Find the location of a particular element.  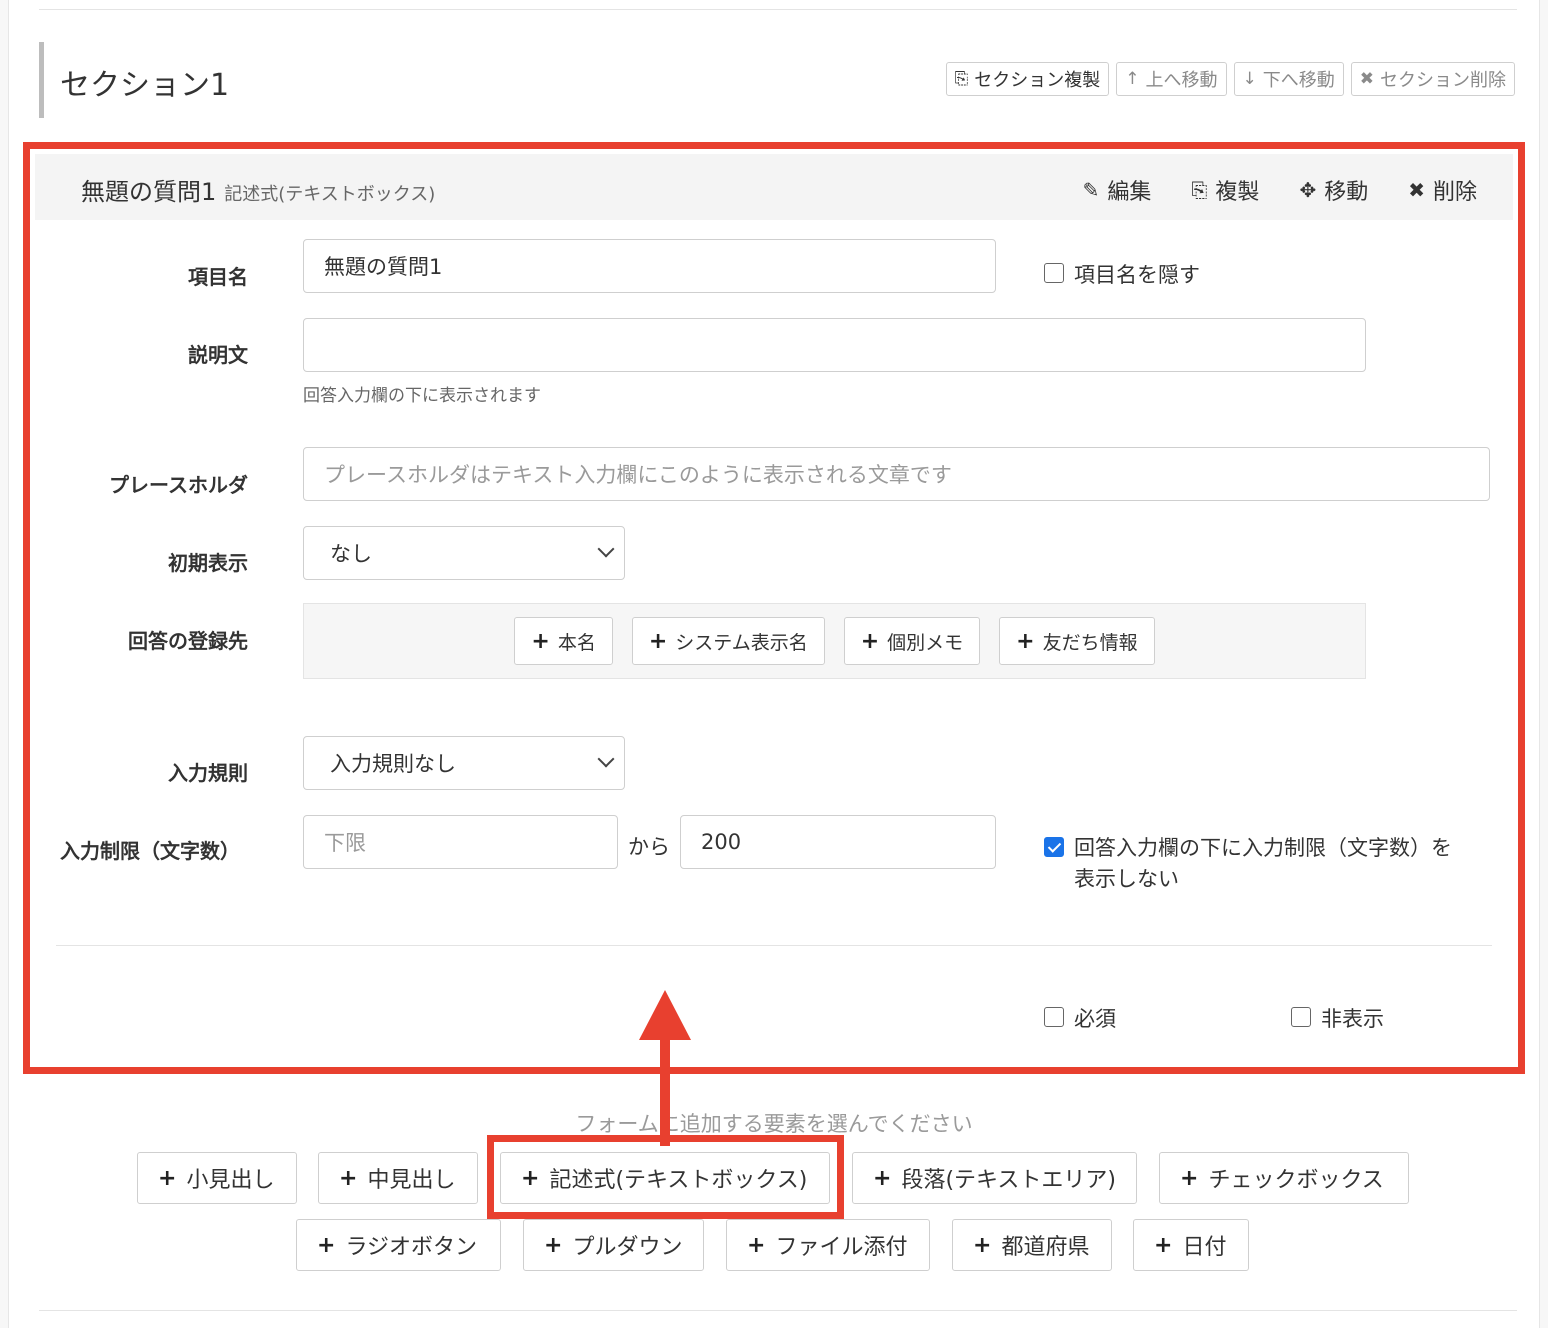

section-header: セクション1 is located at coordinates (134, 80).